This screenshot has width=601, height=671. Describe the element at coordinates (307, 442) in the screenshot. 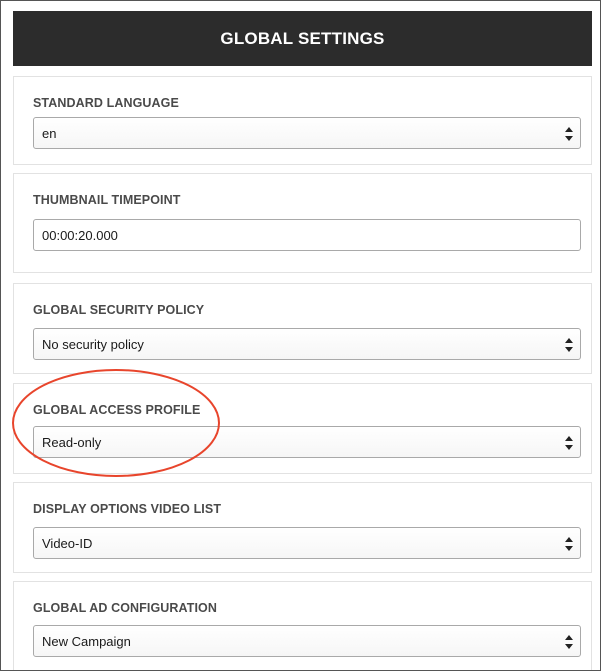

I see `global-access-profile-select: Read-only` at that location.